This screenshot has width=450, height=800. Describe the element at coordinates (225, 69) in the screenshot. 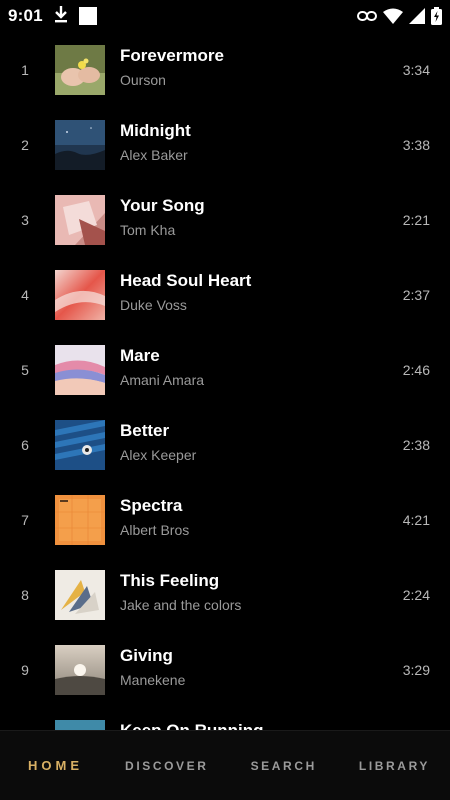

I see `track-row: 1 Forevermore Ourson 3:34` at that location.